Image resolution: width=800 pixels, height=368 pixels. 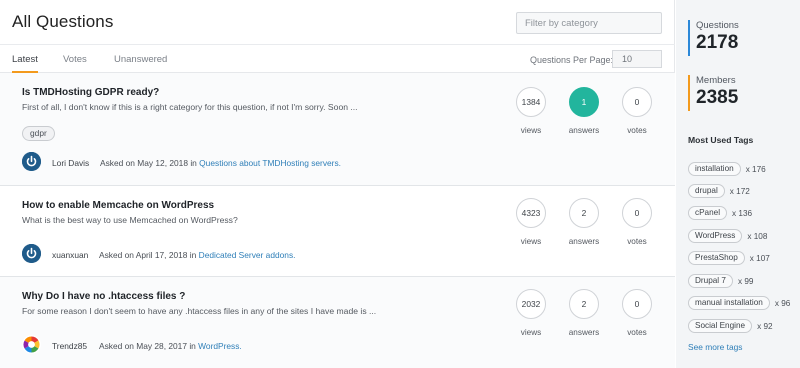 What do you see at coordinates (745, 281) in the screenshot?
I see `tag-count: x 99` at bounding box center [745, 281].